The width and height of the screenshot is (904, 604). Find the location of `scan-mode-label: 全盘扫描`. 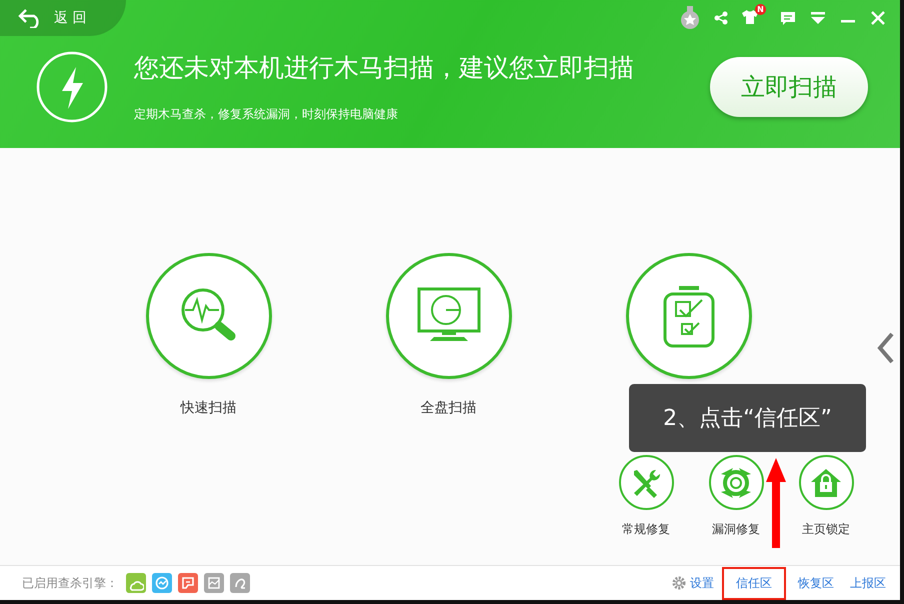

scan-mode-label: 全盘扫描 is located at coordinates (448, 408).